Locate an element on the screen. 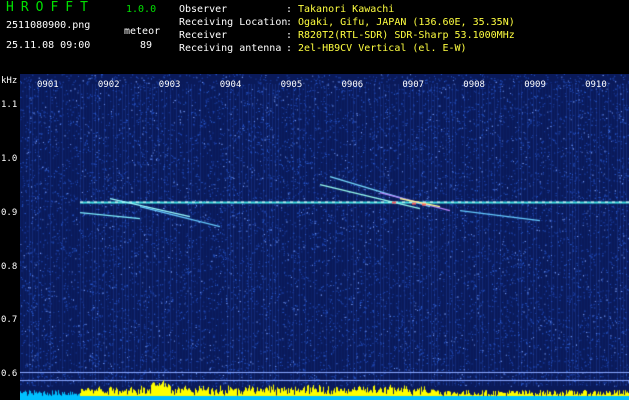 This screenshot has height=400, width=629. info-value-observer: Takanori Kawachi is located at coordinates (346, 9).